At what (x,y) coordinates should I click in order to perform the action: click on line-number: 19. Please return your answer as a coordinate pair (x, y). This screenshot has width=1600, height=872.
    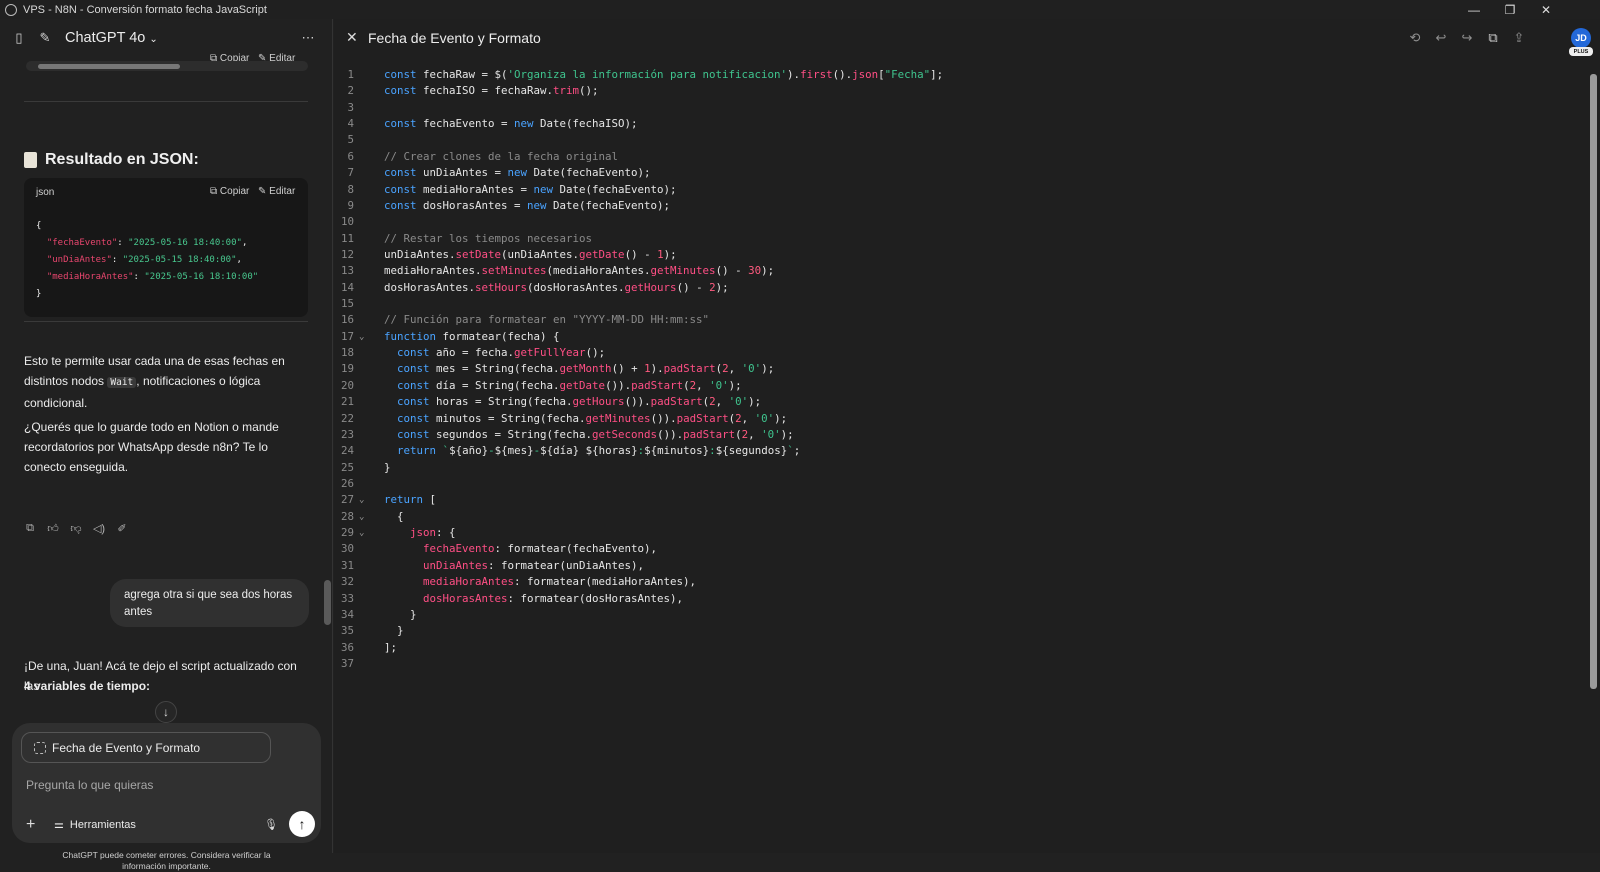
    Looking at the image, I should click on (347, 369).